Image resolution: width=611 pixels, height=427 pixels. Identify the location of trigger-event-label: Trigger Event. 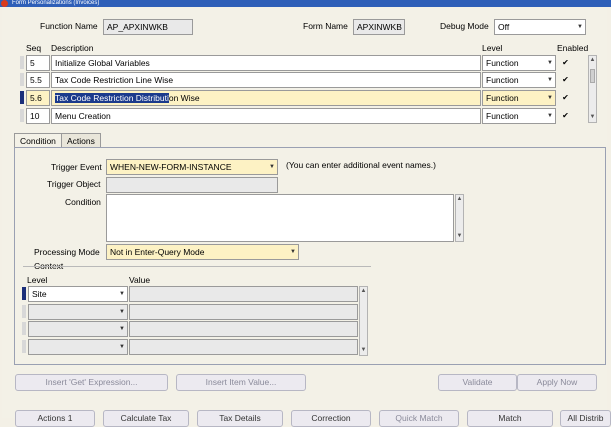
(76, 167).